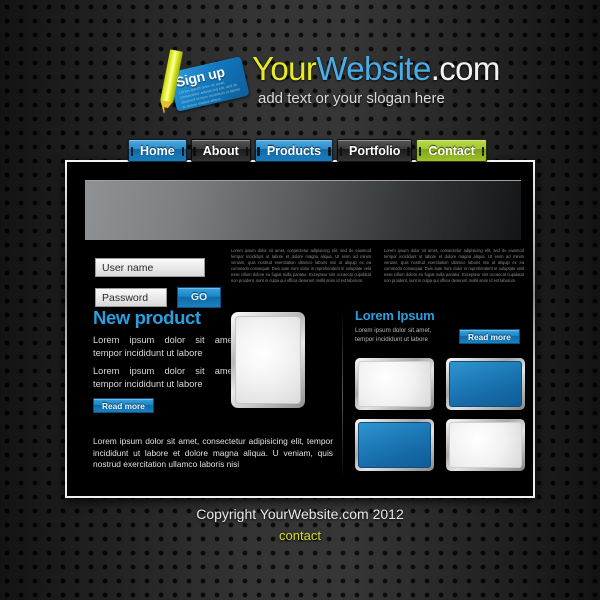  I want to click on page-title: YourWebsite.com, so click(376, 69).